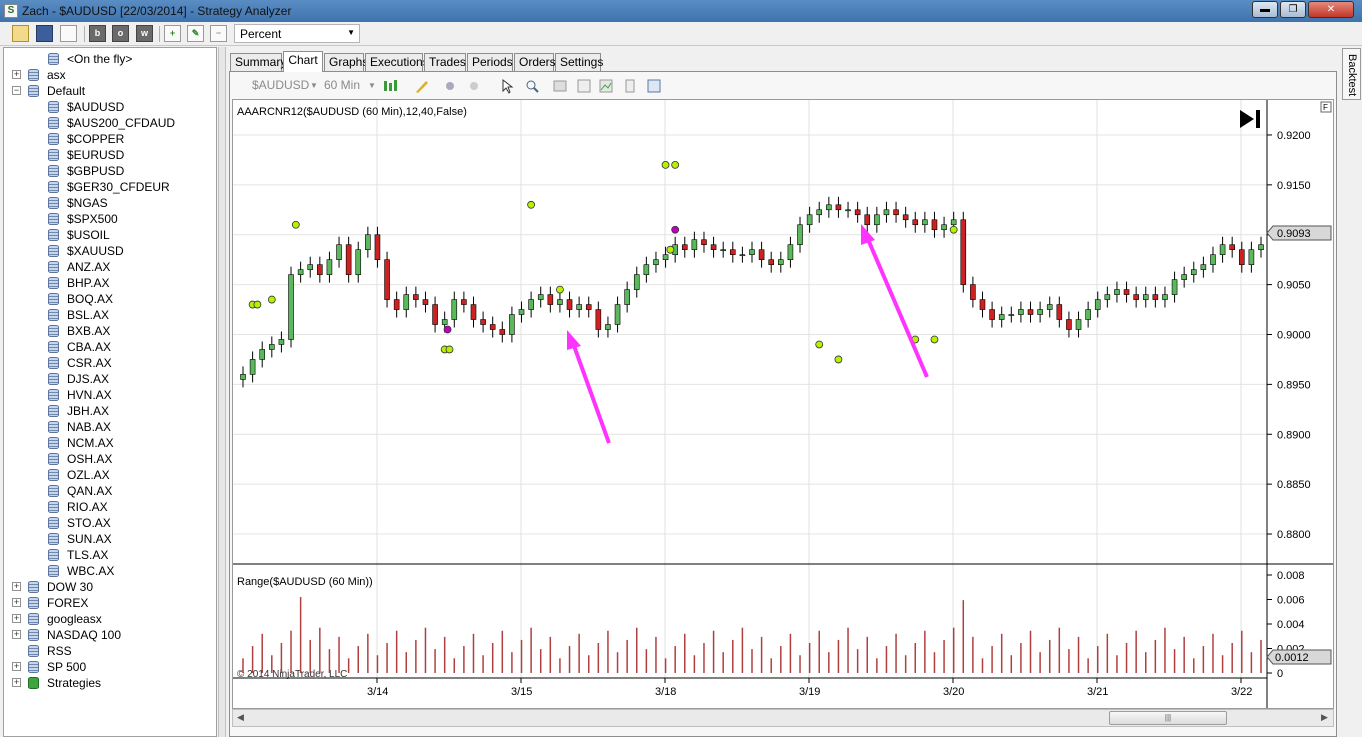 The image size is (1362, 737). I want to click on tree-item: QAN.AX, so click(110, 491).